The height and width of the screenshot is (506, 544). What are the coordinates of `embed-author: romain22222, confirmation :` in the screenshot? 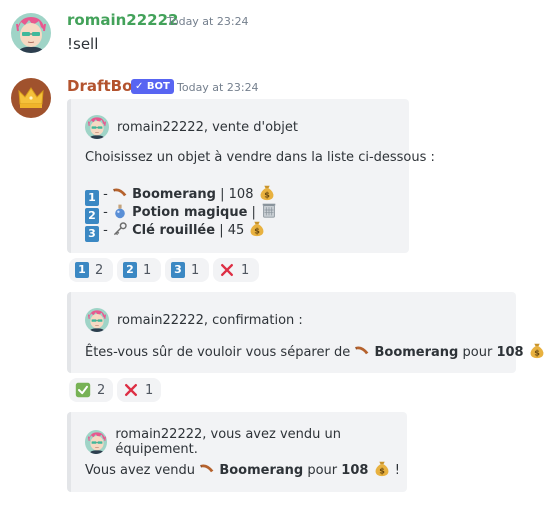 It's located at (194, 320).